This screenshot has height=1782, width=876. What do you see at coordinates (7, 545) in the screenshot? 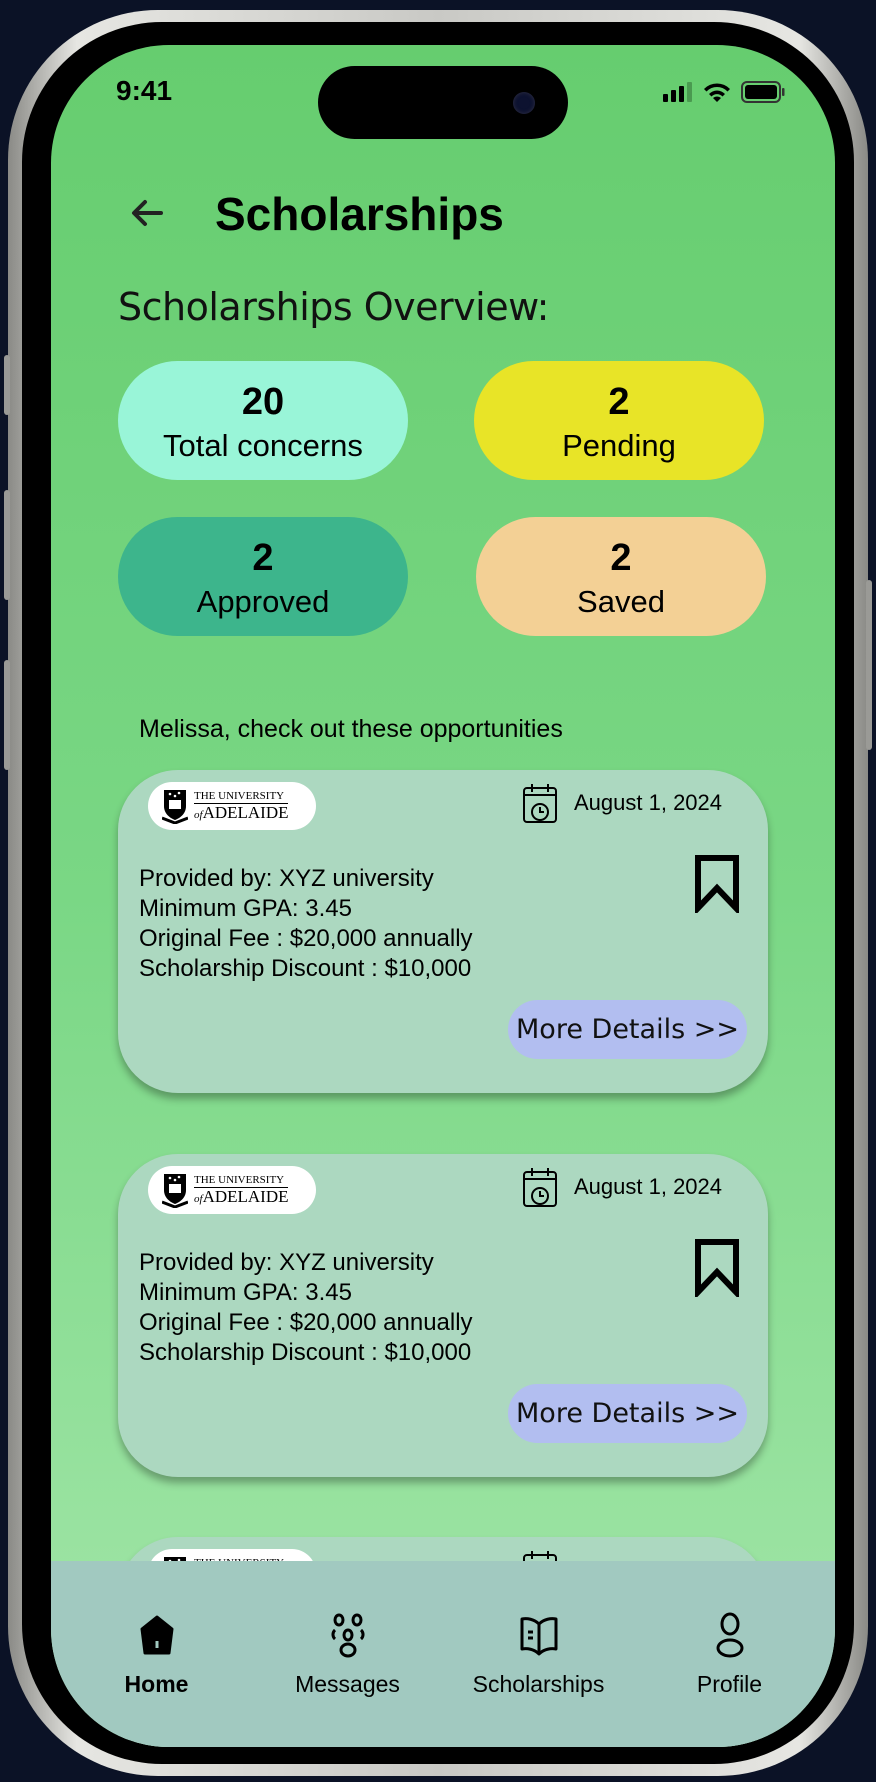
I see `volume-up-button` at bounding box center [7, 545].